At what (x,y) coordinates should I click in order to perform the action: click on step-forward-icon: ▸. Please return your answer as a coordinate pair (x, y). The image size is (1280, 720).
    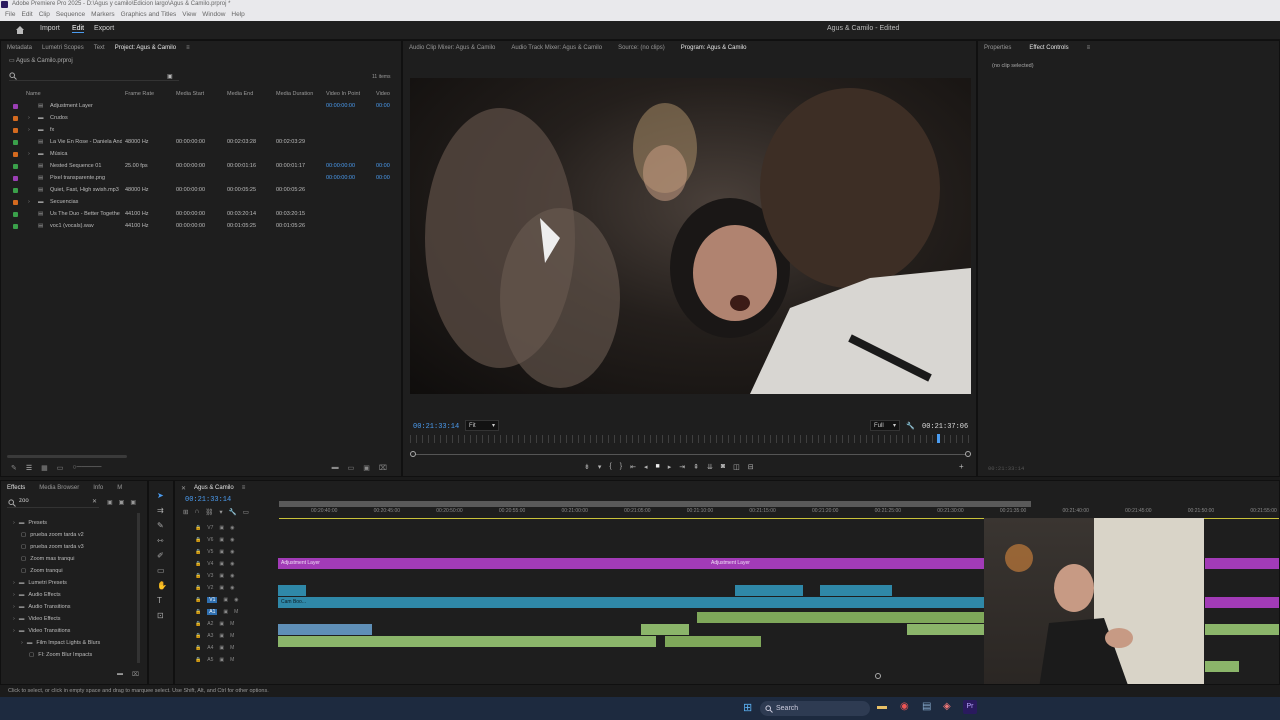
    Looking at the image, I should click on (670, 467).